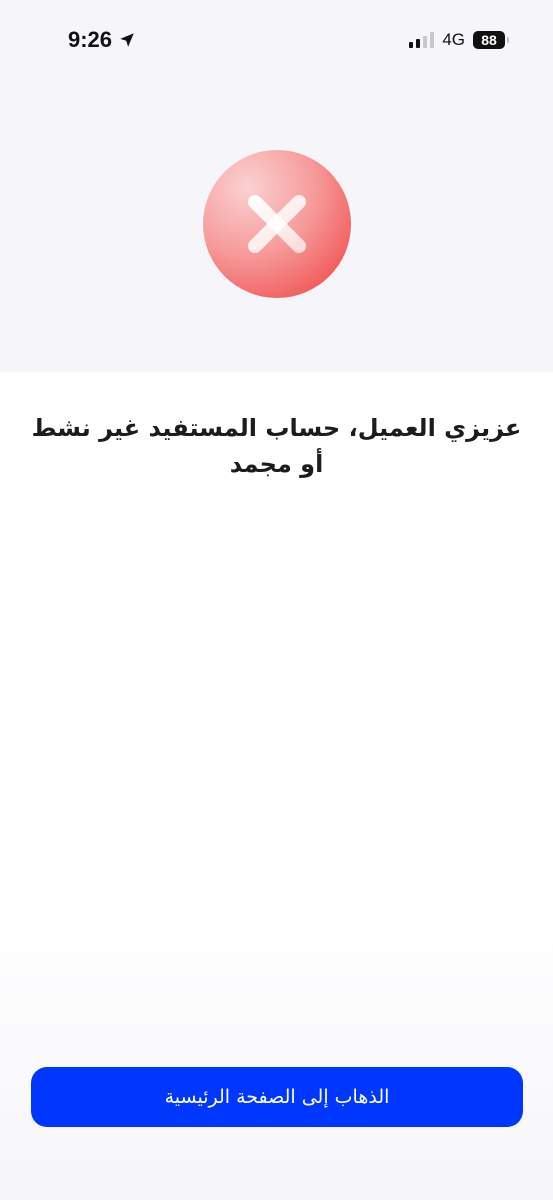  Describe the element at coordinates (127, 40) in the screenshot. I see `location-arrow-icon` at that location.